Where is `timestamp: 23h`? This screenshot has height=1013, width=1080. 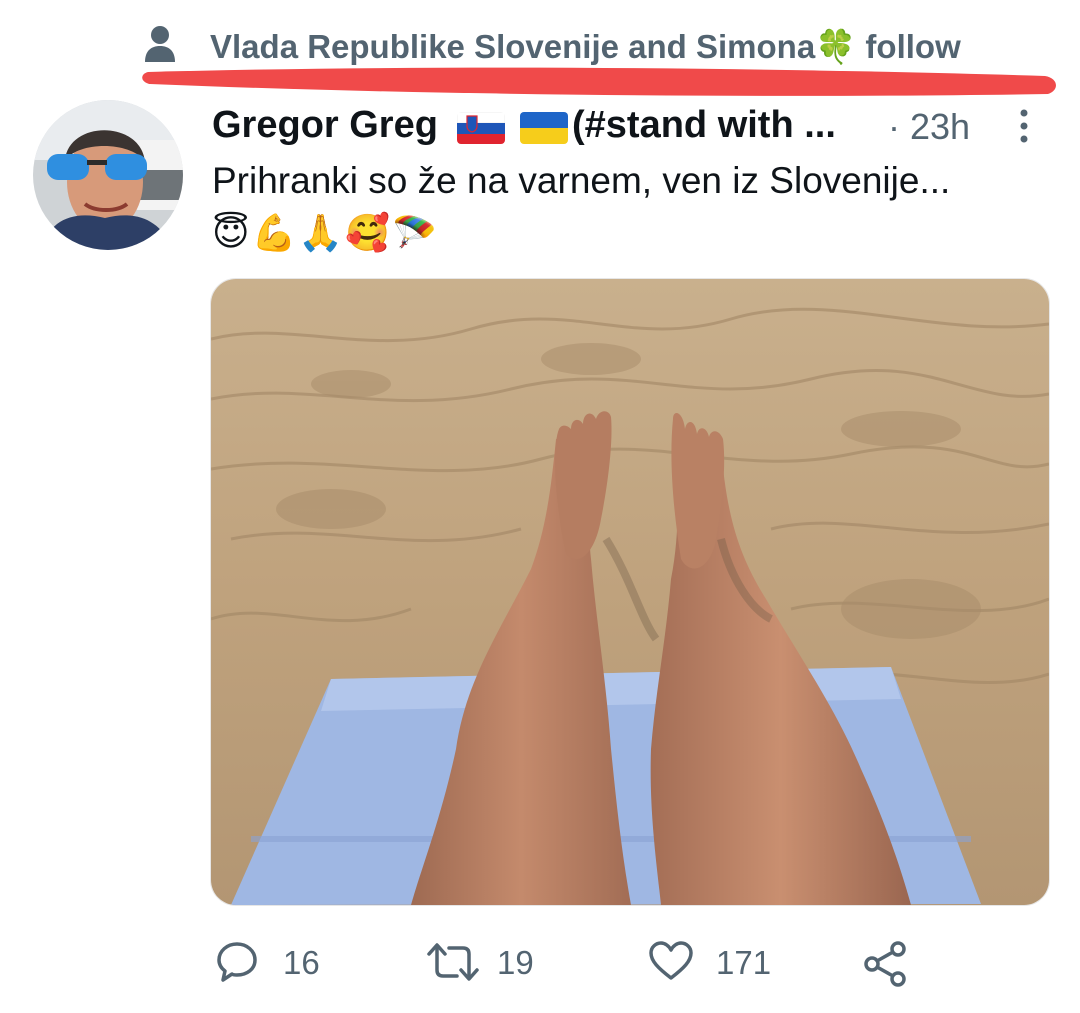 timestamp: 23h is located at coordinates (940, 127).